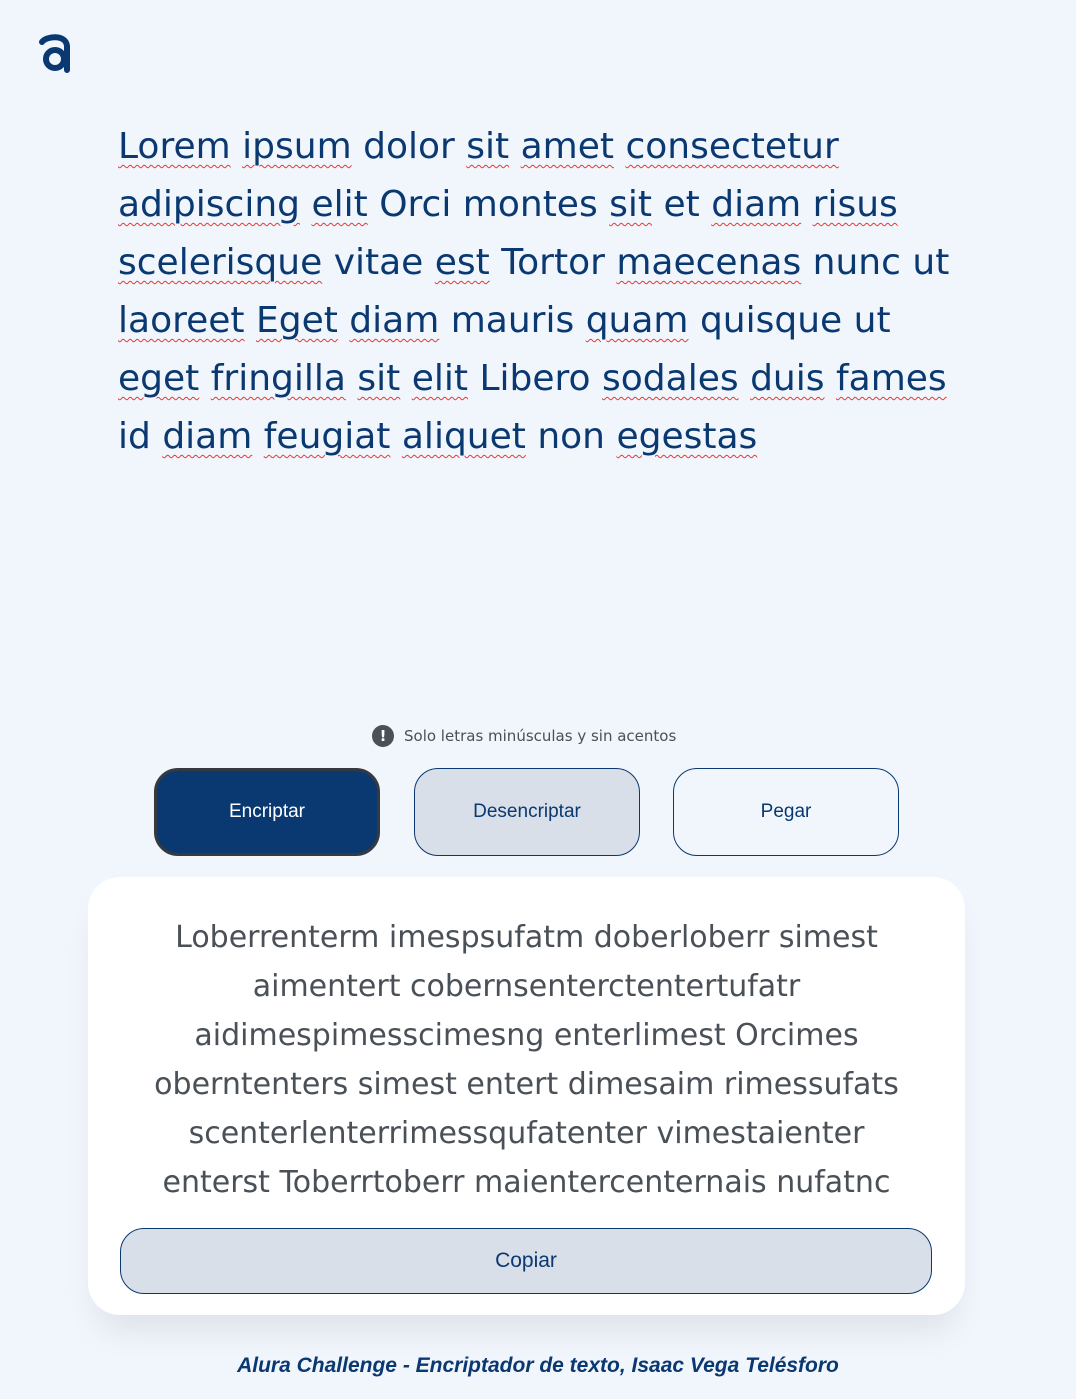 The height and width of the screenshot is (1399, 1076). What do you see at coordinates (415, 204) in the screenshot?
I see `input-word: Orci` at bounding box center [415, 204].